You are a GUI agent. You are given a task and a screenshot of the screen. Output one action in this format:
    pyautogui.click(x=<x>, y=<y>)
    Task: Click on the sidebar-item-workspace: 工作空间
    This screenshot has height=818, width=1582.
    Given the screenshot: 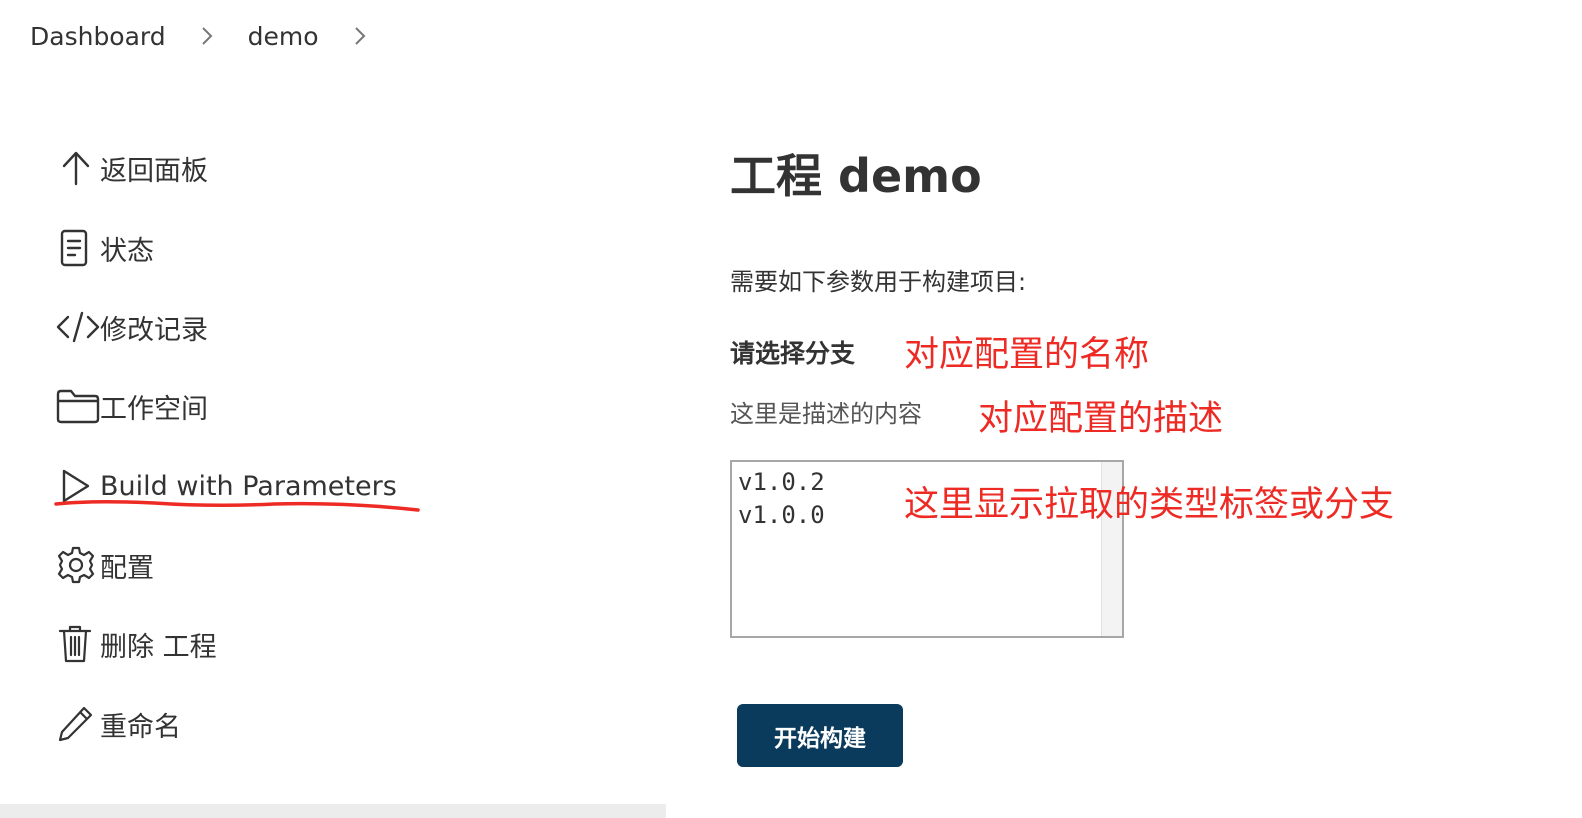 What is the action you would take?
    pyautogui.click(x=132, y=406)
    